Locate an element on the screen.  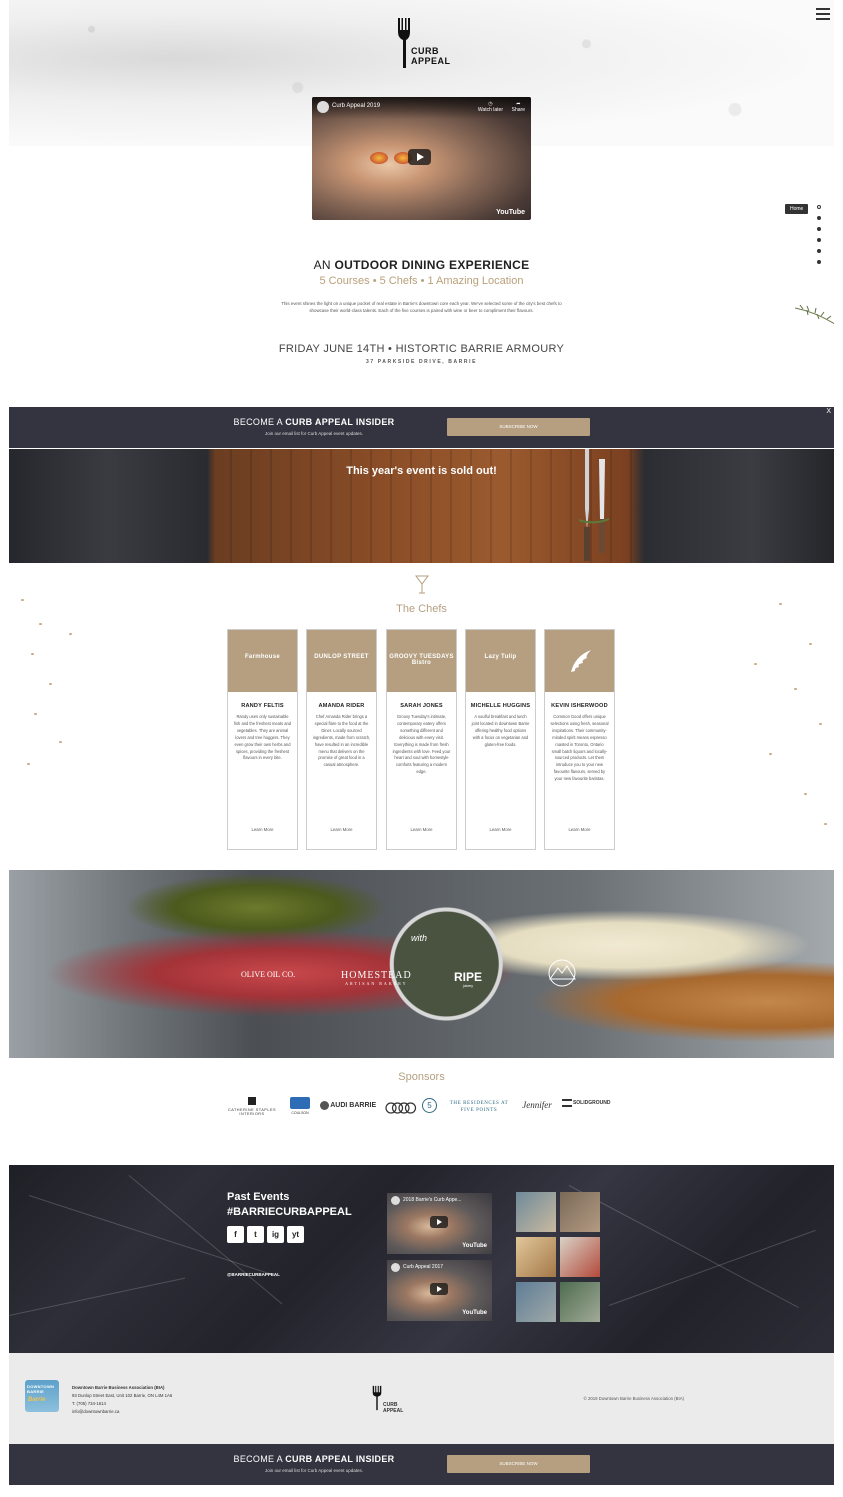
close-icon: X is located at coordinates (828, 411).